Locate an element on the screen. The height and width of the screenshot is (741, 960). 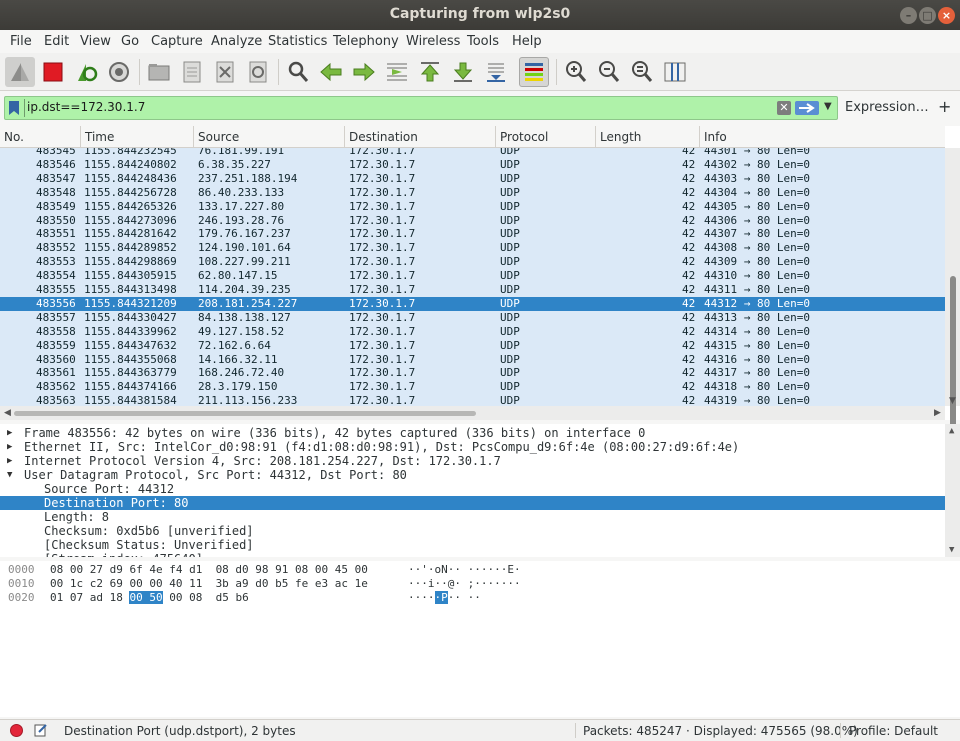
go-first-icon is located at coordinates (430, 72).